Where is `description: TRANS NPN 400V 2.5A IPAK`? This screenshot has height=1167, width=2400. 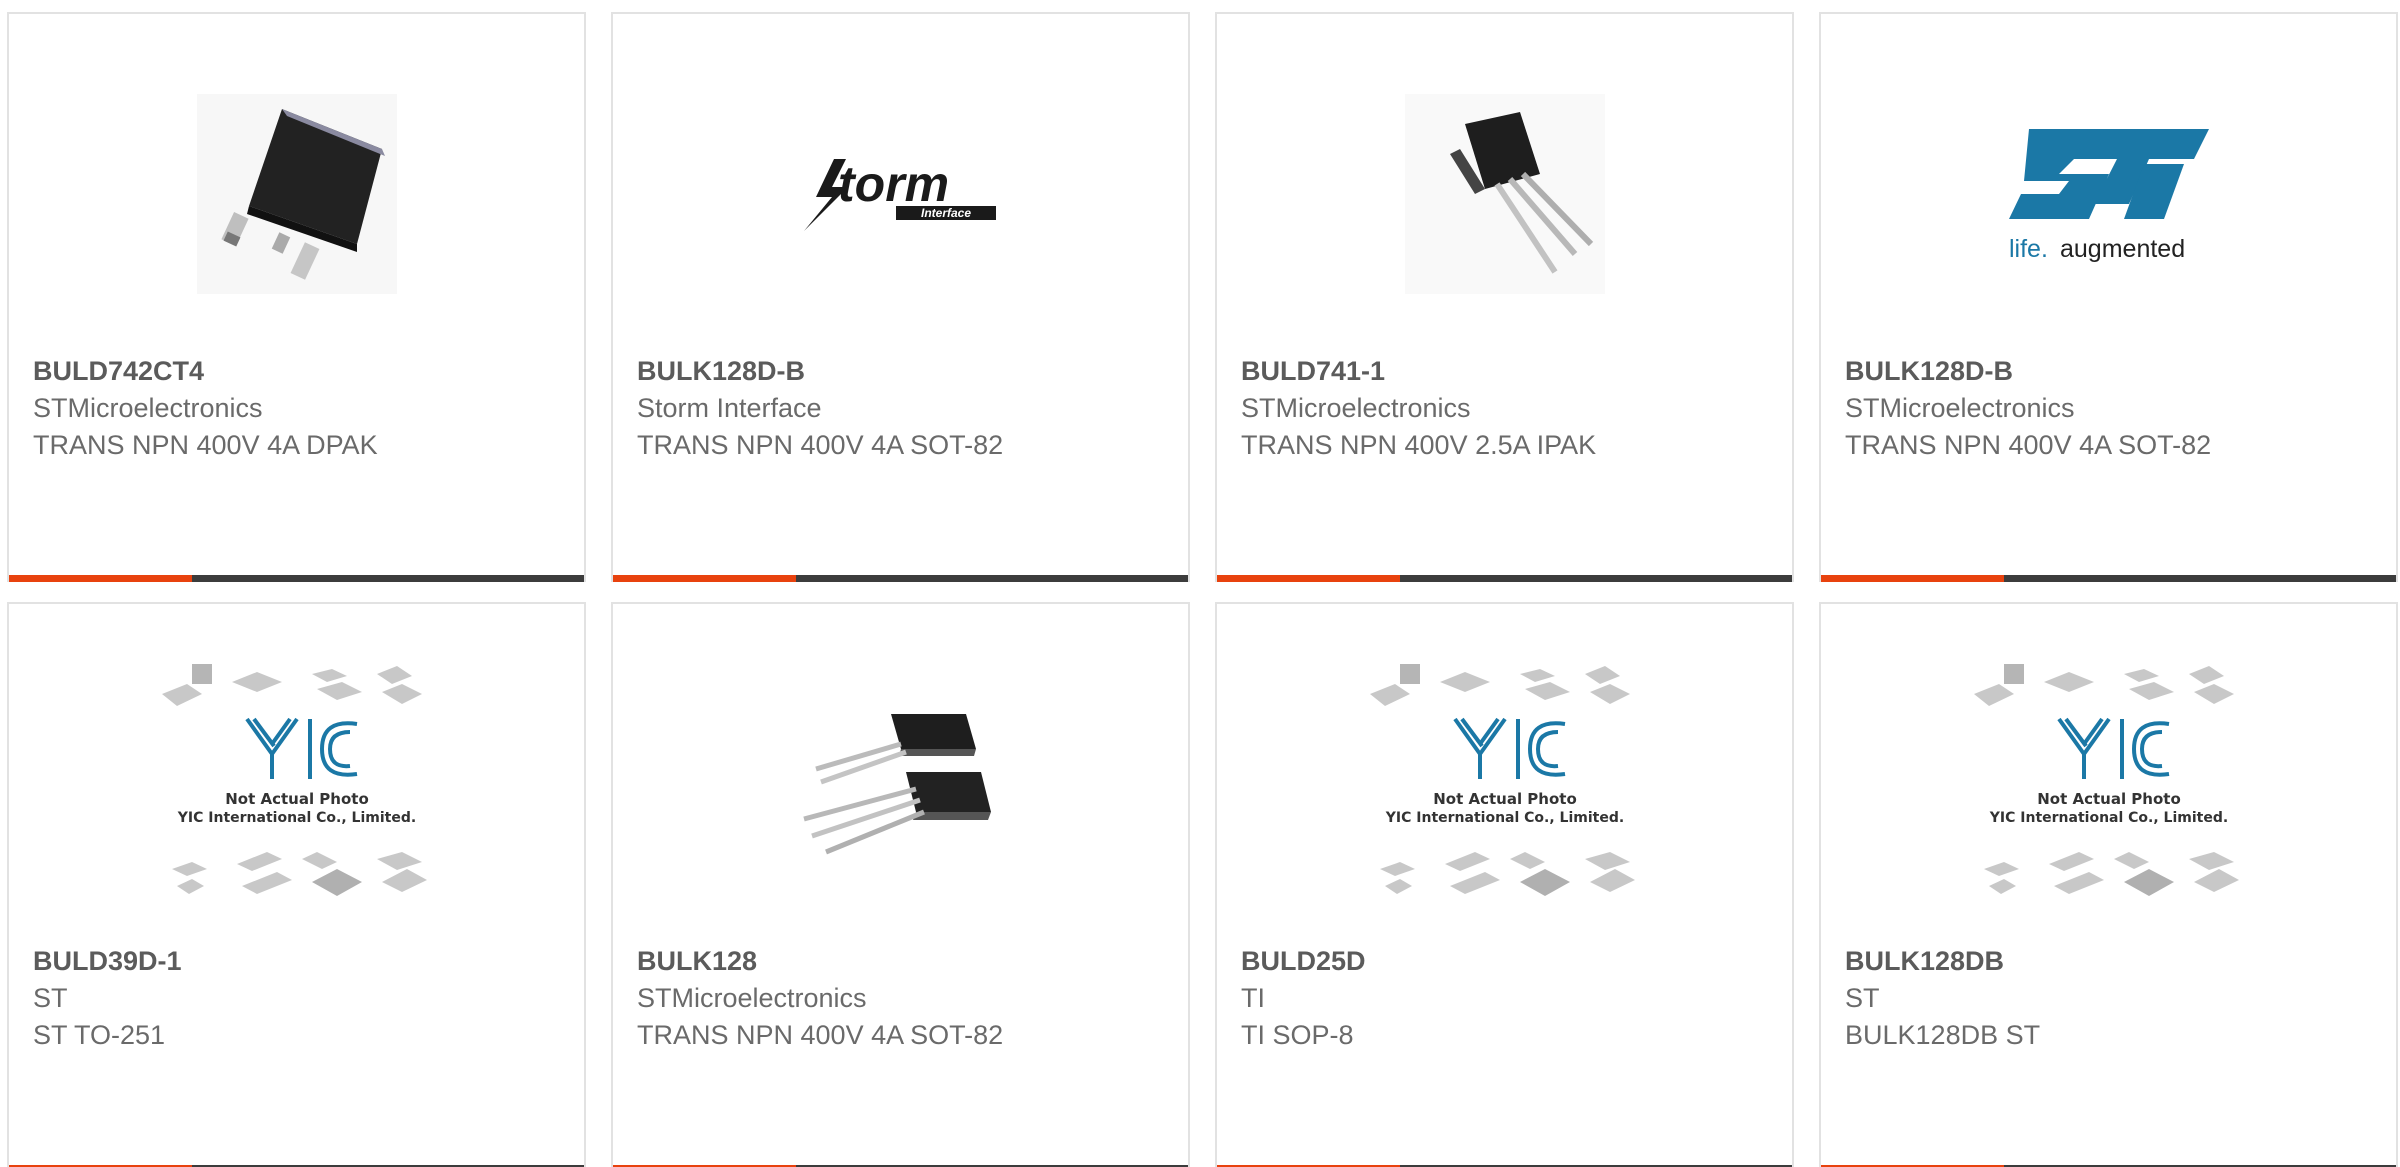 description: TRANS NPN 400V 2.5A IPAK is located at coordinates (1419, 445).